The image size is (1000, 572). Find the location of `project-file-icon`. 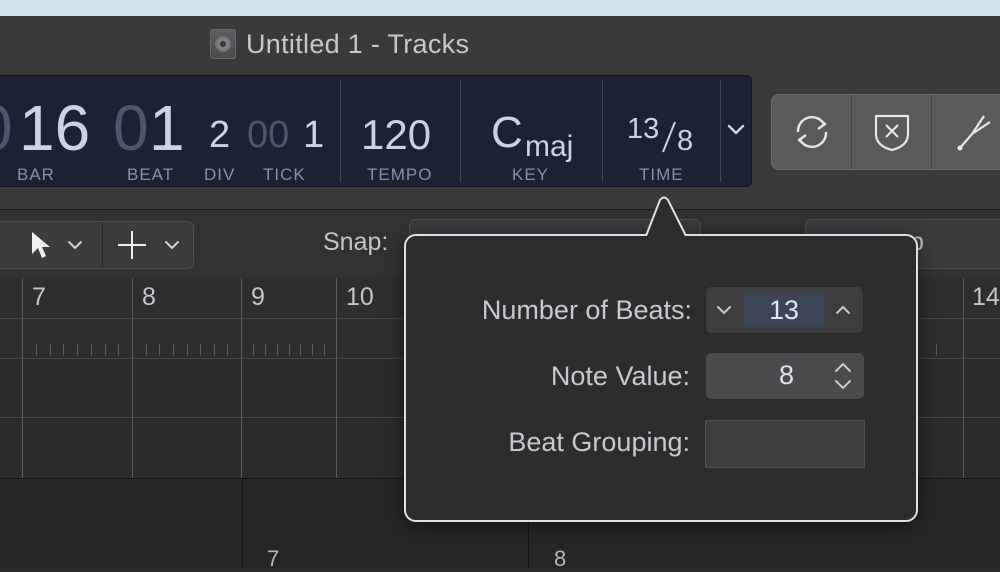

project-file-icon is located at coordinates (223, 44).